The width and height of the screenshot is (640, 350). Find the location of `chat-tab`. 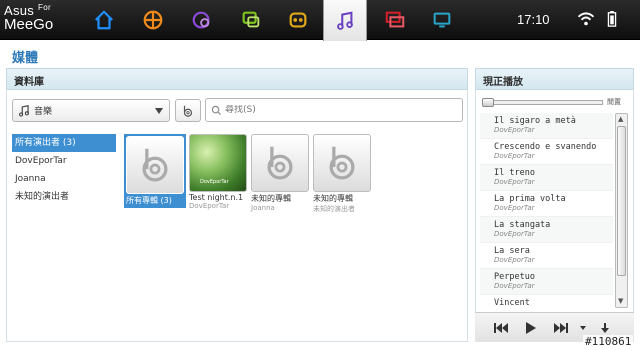

chat-tab is located at coordinates (251, 20).